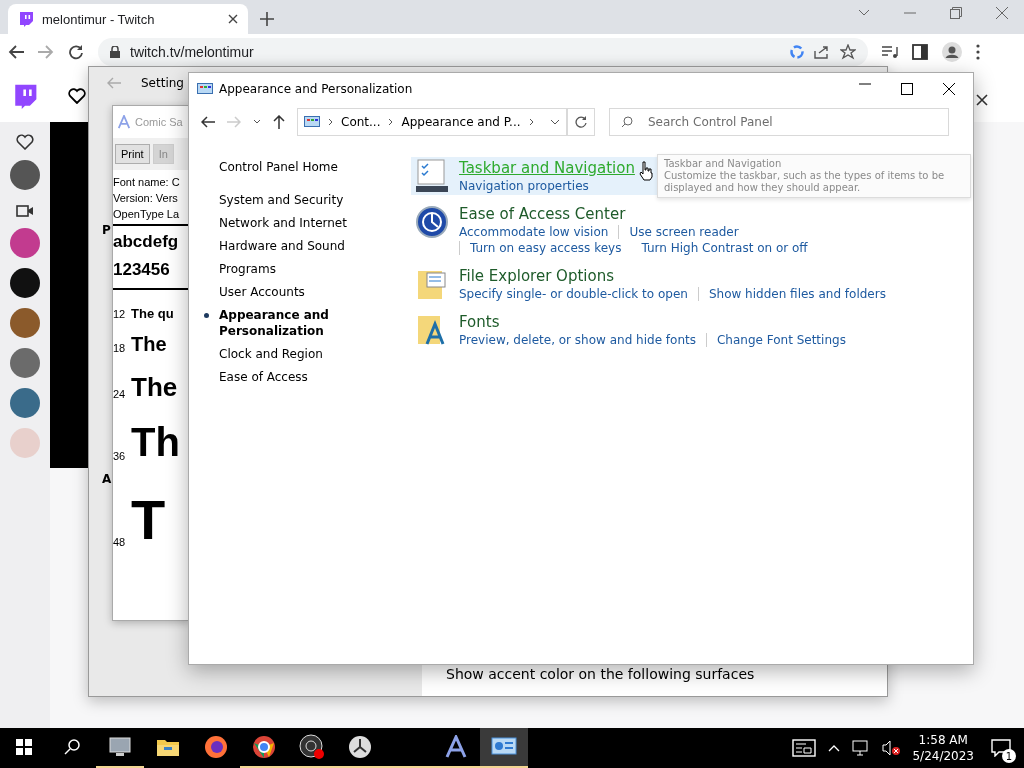 Image resolution: width=1024 pixels, height=768 pixels. Describe the element at coordinates (162, 83) in the screenshot. I see `window-title: Setting` at that location.